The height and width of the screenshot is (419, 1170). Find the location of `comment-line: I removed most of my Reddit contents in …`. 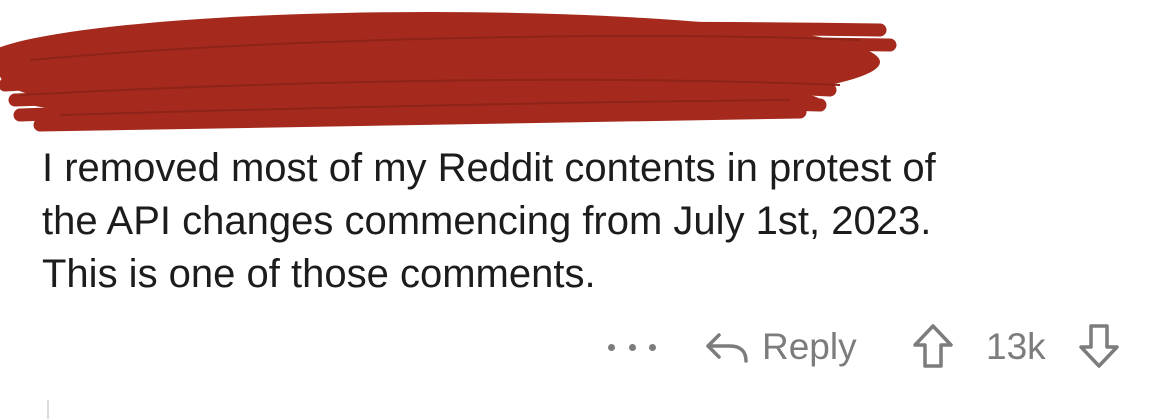

comment-line: I removed most of my Reddit contents in … is located at coordinates (489, 168).